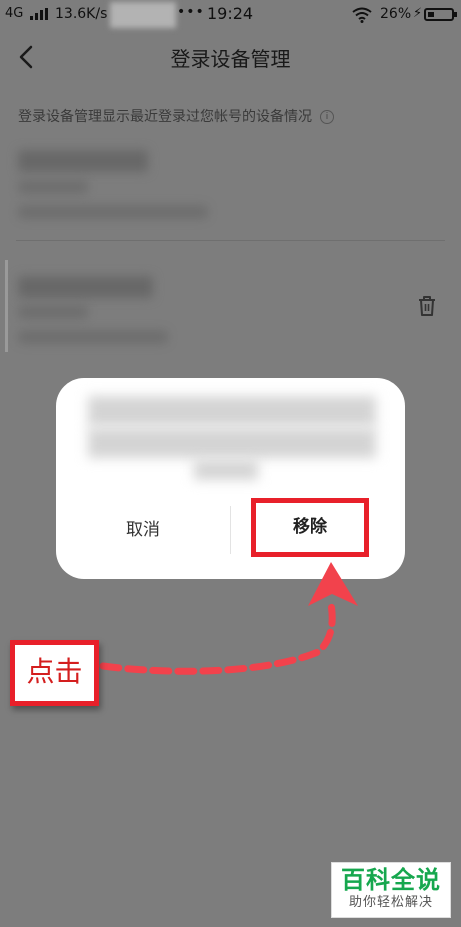  I want to click on watermark-logo: 百科全说 助你轻松解决, so click(391, 890).